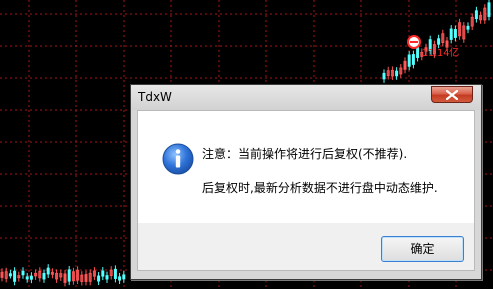 This screenshot has height=289, width=493. I want to click on dialog-titlebar: TdxW, so click(306, 97).